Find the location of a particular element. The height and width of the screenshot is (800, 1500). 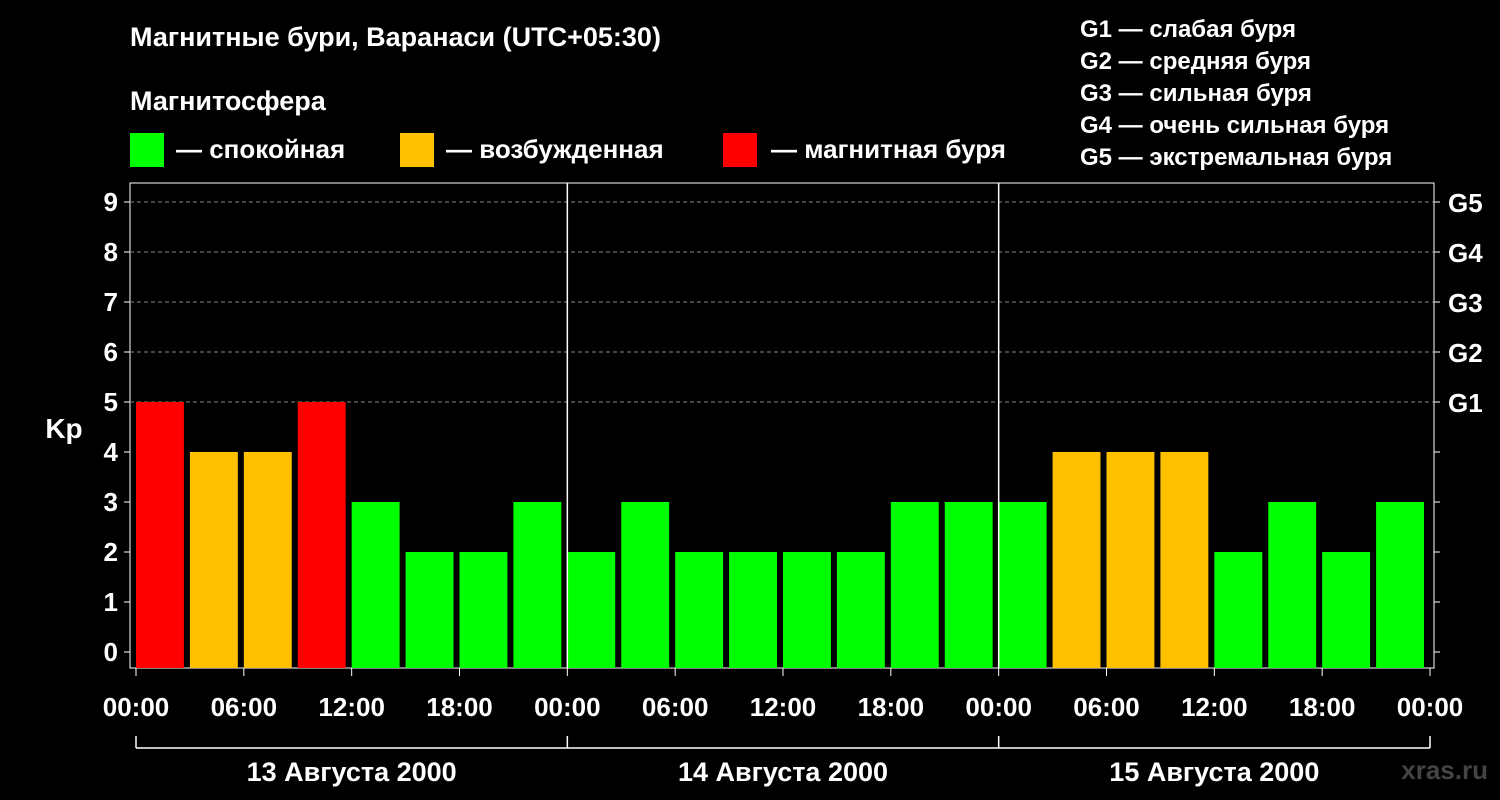

y-tick-label: 7 is located at coordinates (111, 302).